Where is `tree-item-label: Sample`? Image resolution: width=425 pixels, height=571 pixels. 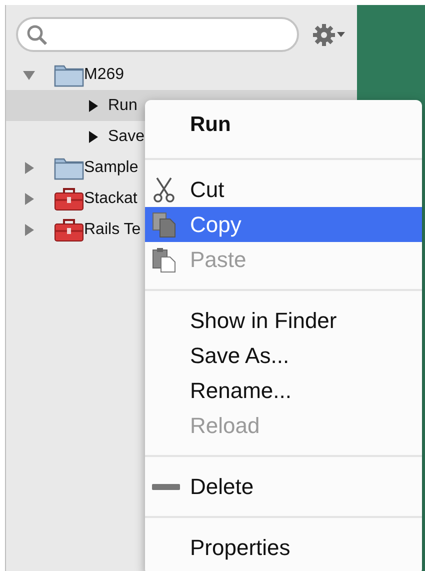 tree-item-label: Sample is located at coordinates (111, 168).